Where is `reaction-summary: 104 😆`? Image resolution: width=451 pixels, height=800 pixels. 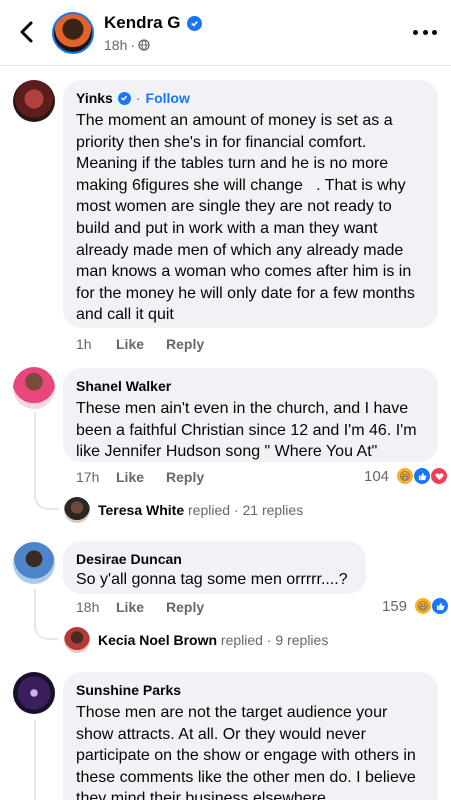 reaction-summary: 104 😆 is located at coordinates (406, 476).